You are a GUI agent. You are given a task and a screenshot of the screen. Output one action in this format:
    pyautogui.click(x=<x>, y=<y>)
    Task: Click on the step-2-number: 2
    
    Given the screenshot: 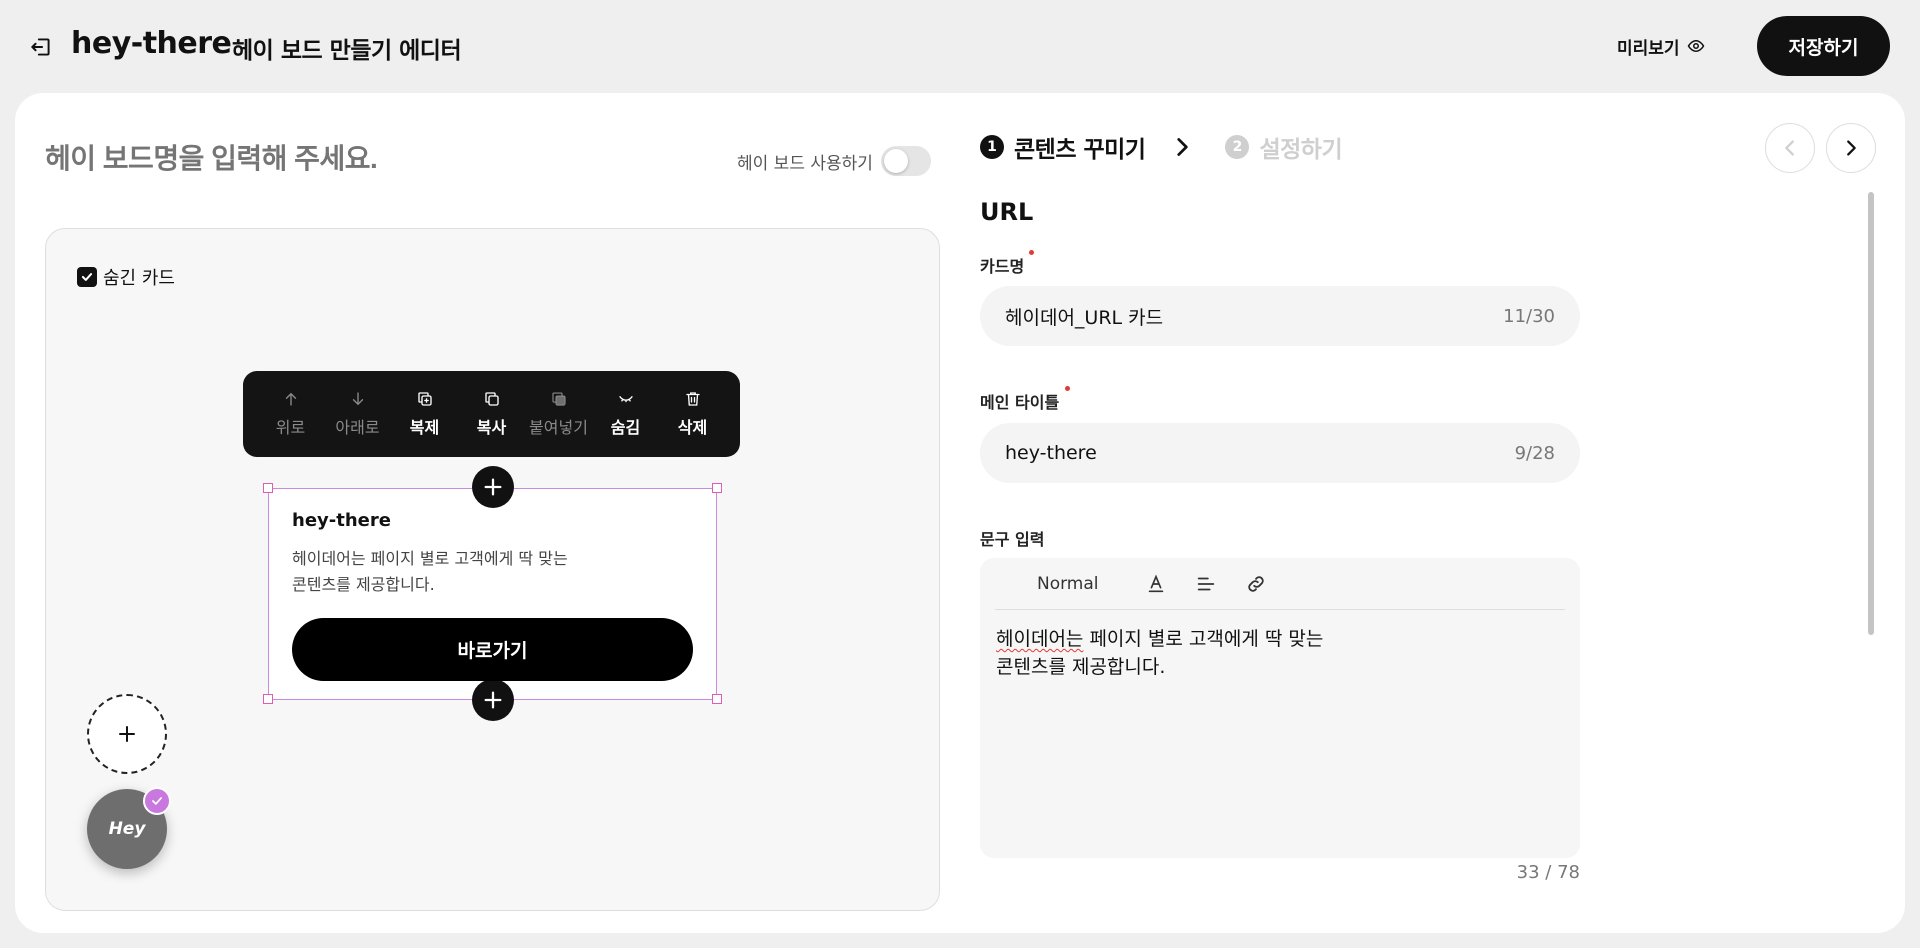 What is the action you would take?
    pyautogui.click(x=1237, y=147)
    